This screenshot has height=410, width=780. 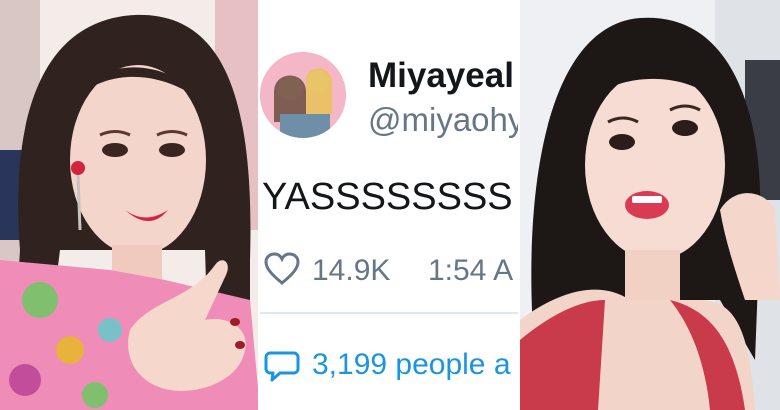 What do you see at coordinates (411, 365) in the screenshot?
I see `people-talking-text: 3,199 people a` at bounding box center [411, 365].